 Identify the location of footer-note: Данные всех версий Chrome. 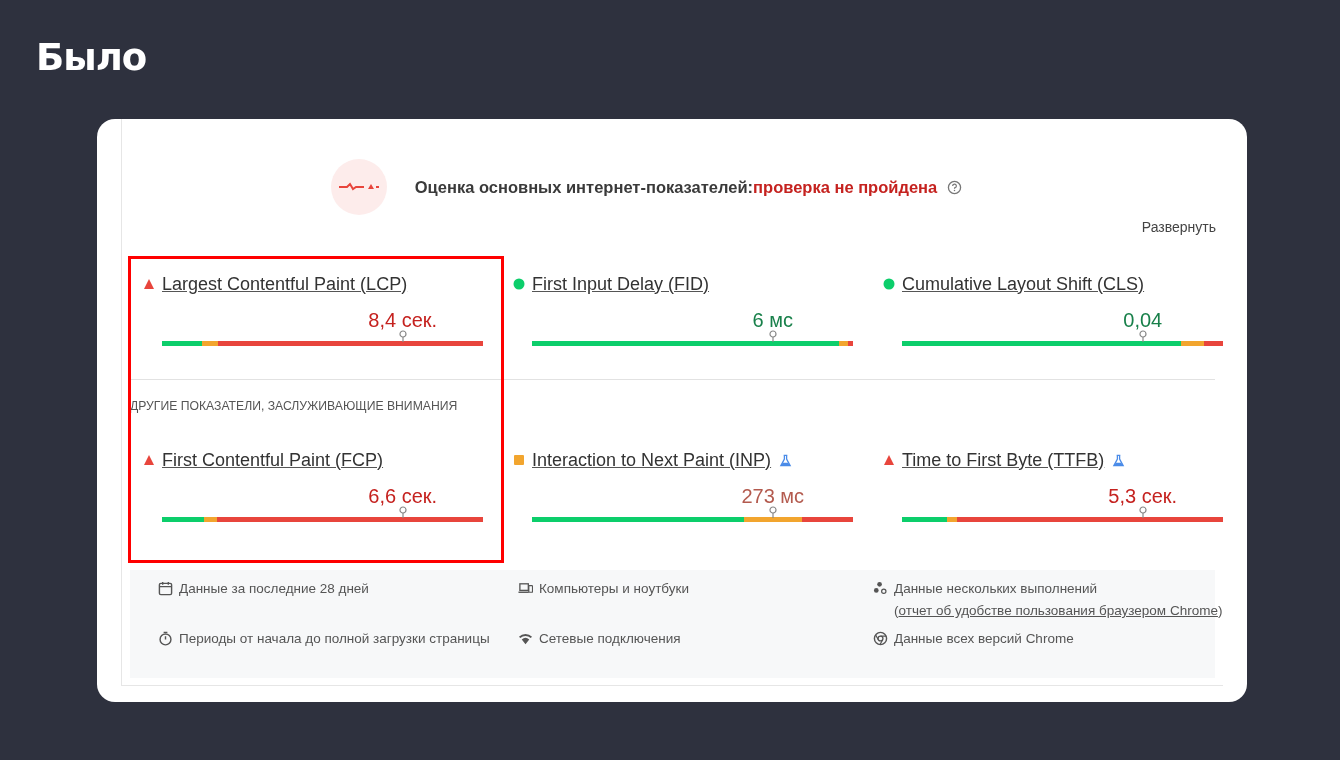
(984, 639).